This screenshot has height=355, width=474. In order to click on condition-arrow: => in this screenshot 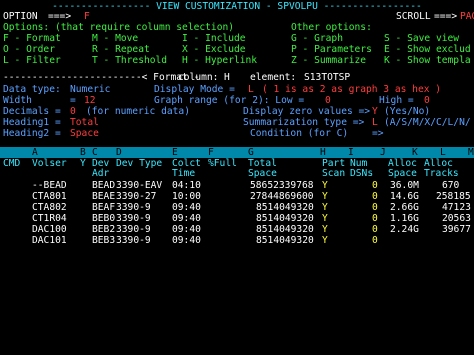, I will do `click(378, 133)`.